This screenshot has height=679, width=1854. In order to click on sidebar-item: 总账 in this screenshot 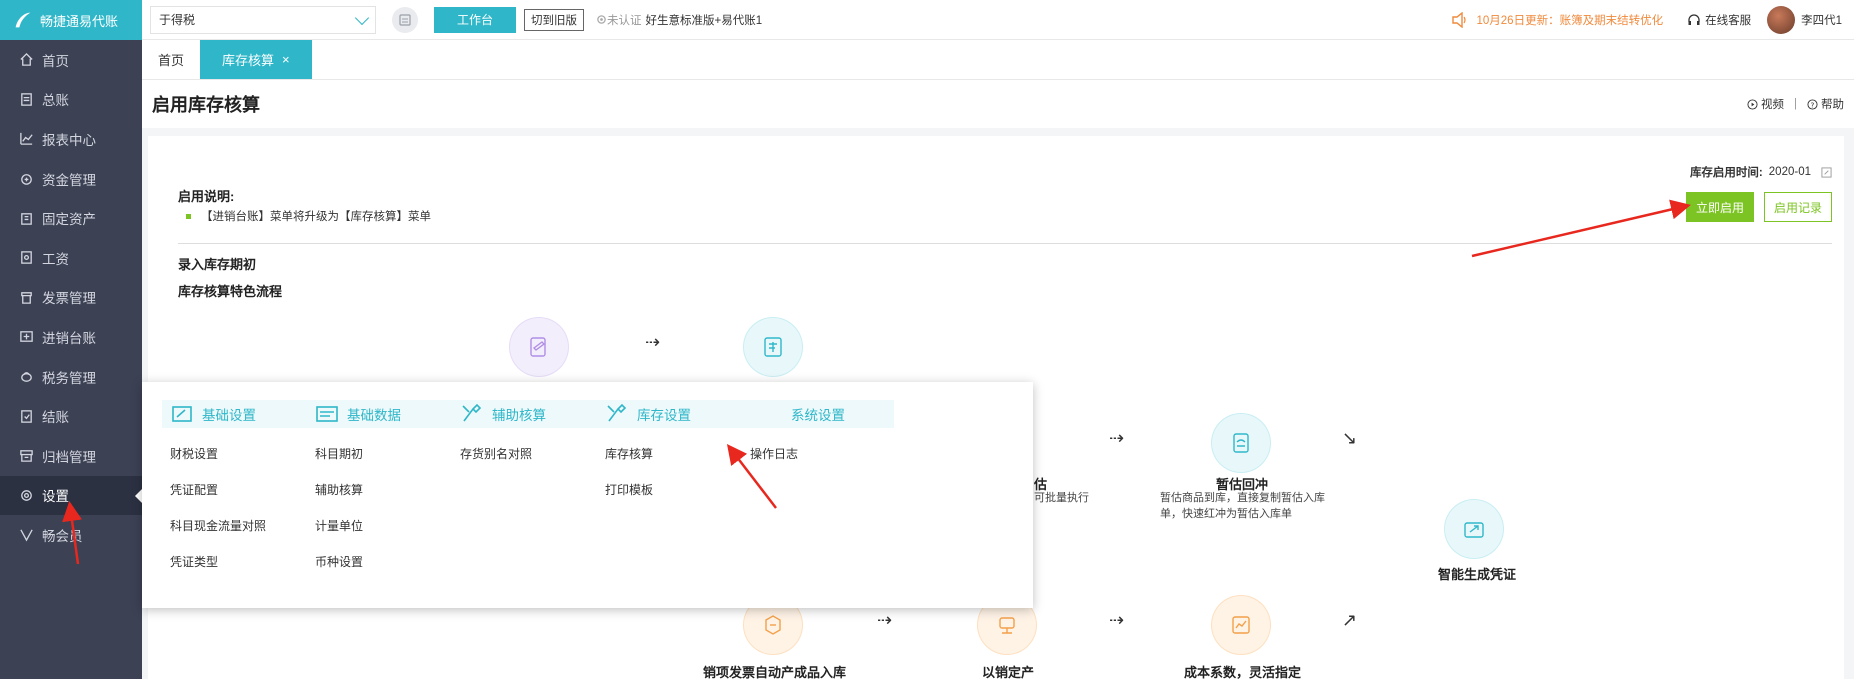, I will do `click(71, 100)`.